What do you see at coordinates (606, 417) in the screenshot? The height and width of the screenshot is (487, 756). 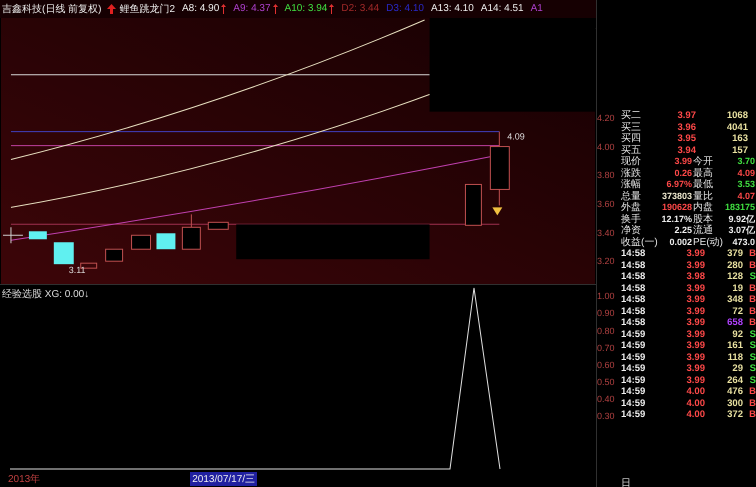 I see `axis-label: 0.30` at bounding box center [606, 417].